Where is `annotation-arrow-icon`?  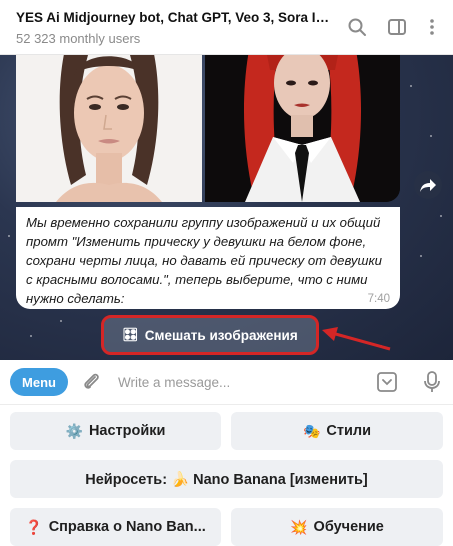
annotation-arrow-icon is located at coordinates (356, 339).